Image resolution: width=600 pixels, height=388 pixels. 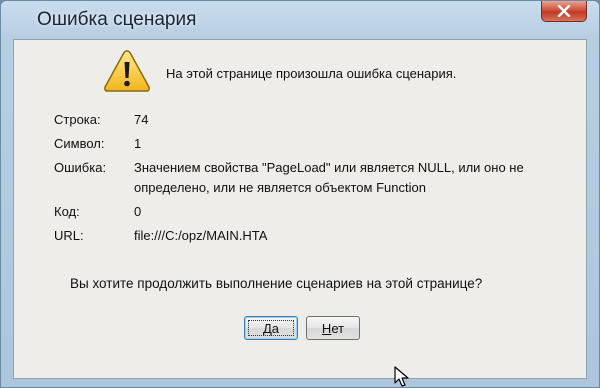 I want to click on window-title: Ошибка сценария, so click(x=117, y=19).